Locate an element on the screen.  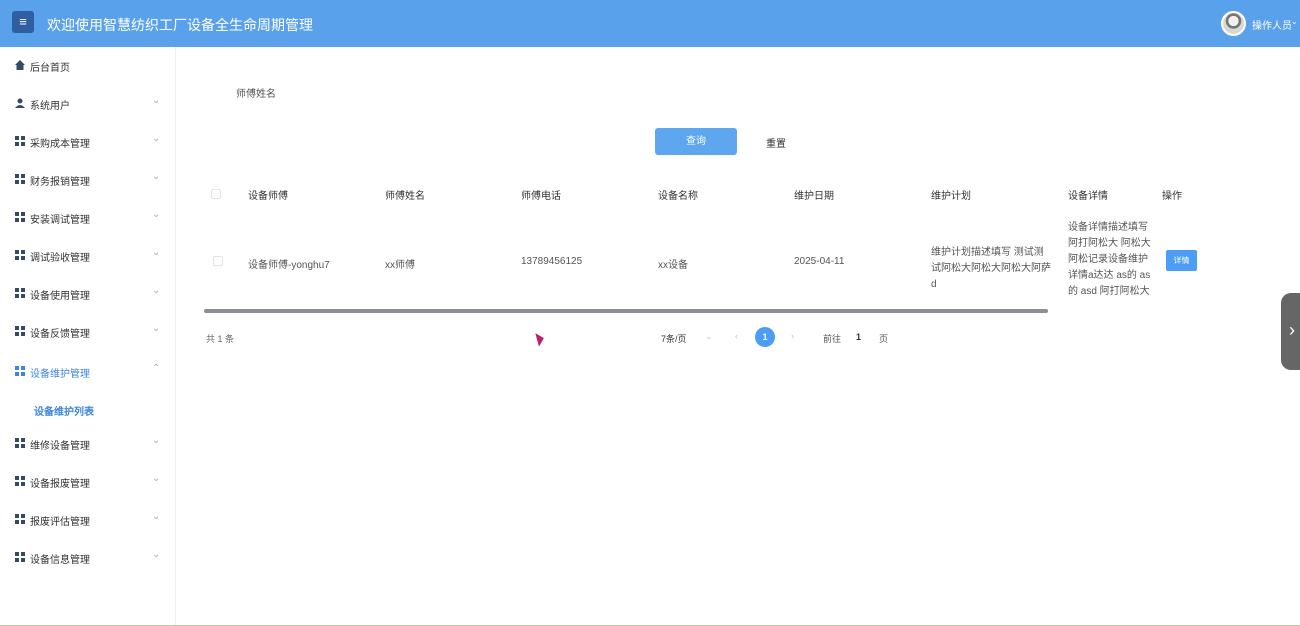
column-header-maintenance-date: 维护日期 is located at coordinates (814, 196).